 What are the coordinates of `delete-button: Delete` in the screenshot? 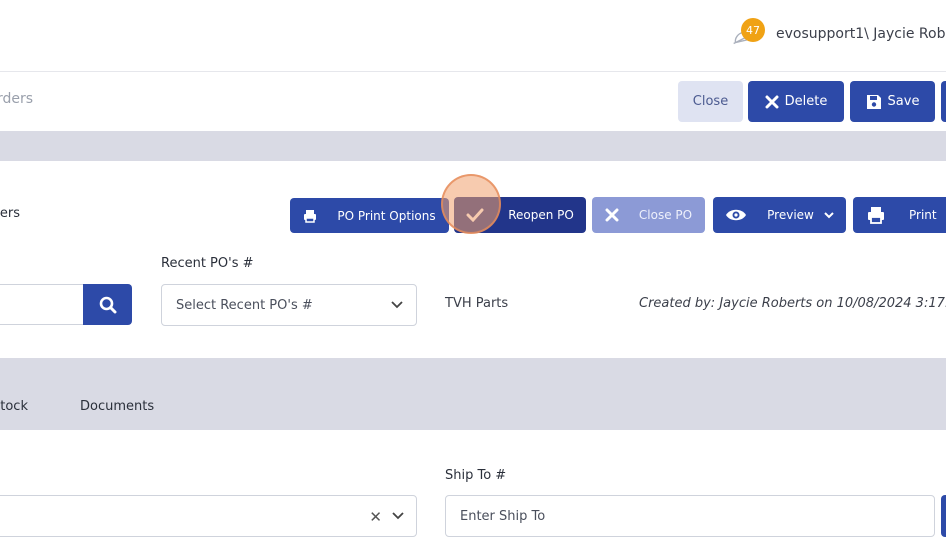 It's located at (796, 101).